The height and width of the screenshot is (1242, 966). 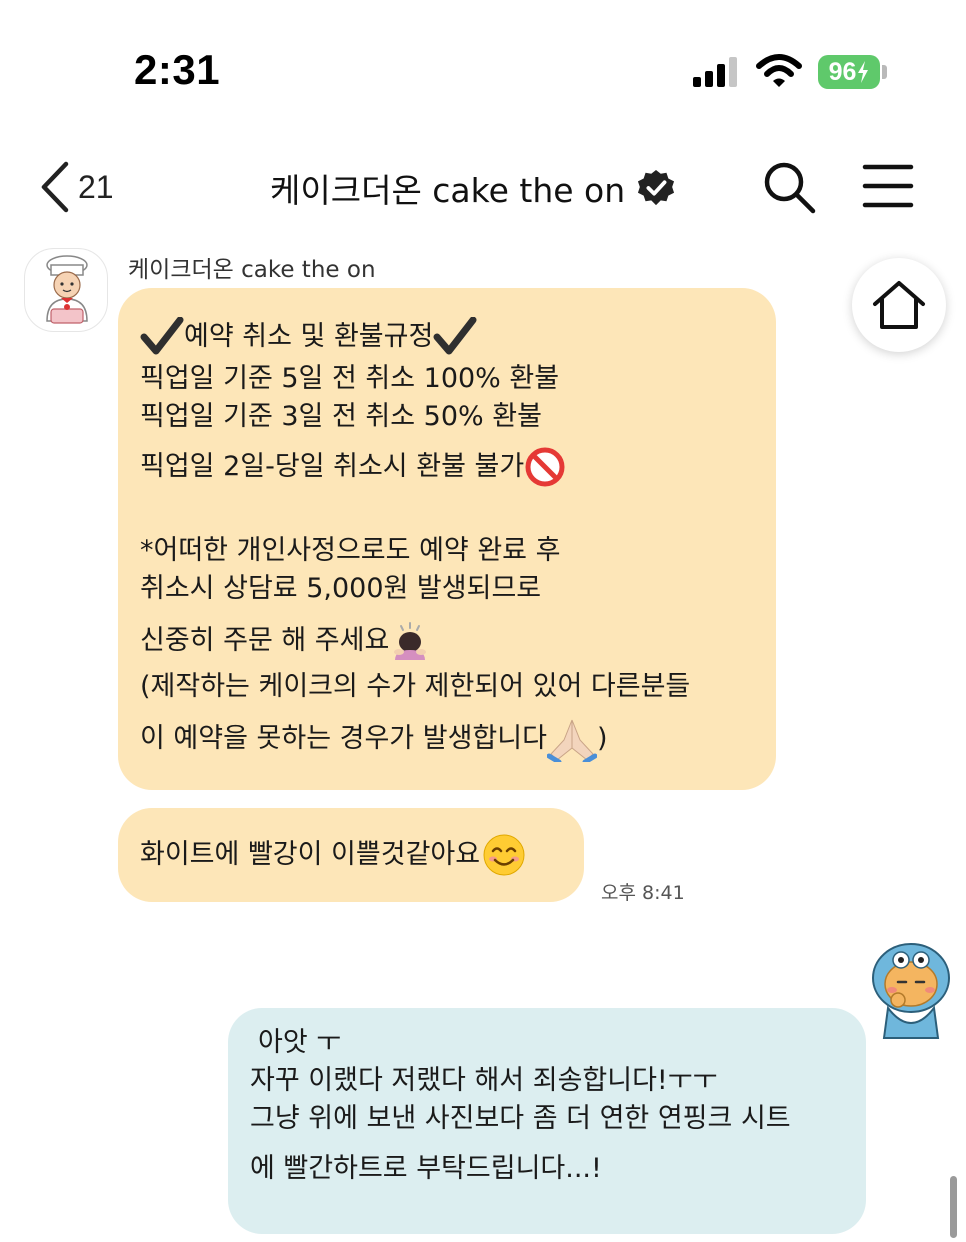 I want to click on policy-note-line-4: (제작하는 케이크의 수가 제한되어 있어 다른분들, so click(x=415, y=686).